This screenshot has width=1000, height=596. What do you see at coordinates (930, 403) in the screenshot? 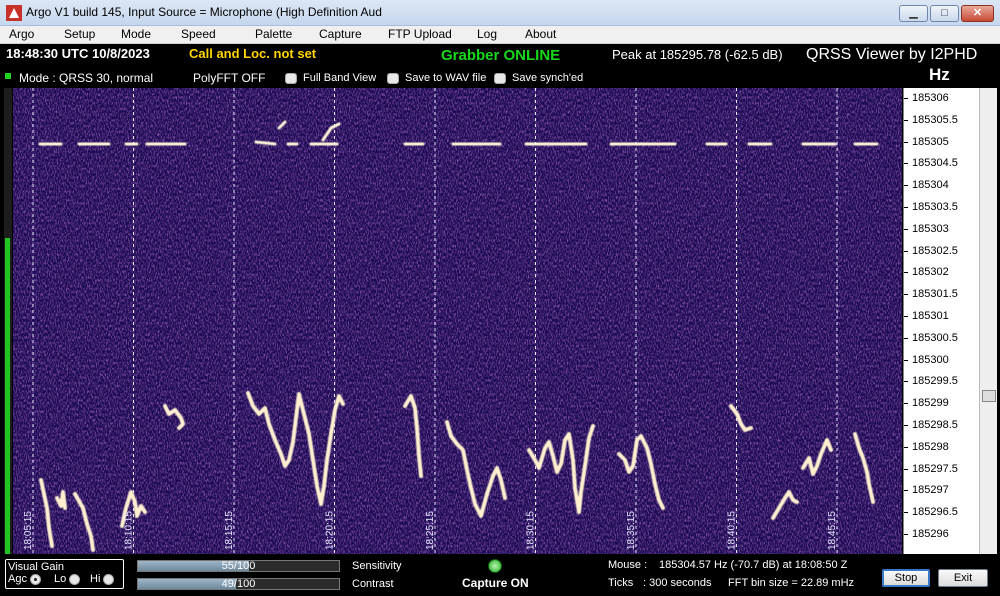
I see `scale-label: 185299` at bounding box center [930, 403].